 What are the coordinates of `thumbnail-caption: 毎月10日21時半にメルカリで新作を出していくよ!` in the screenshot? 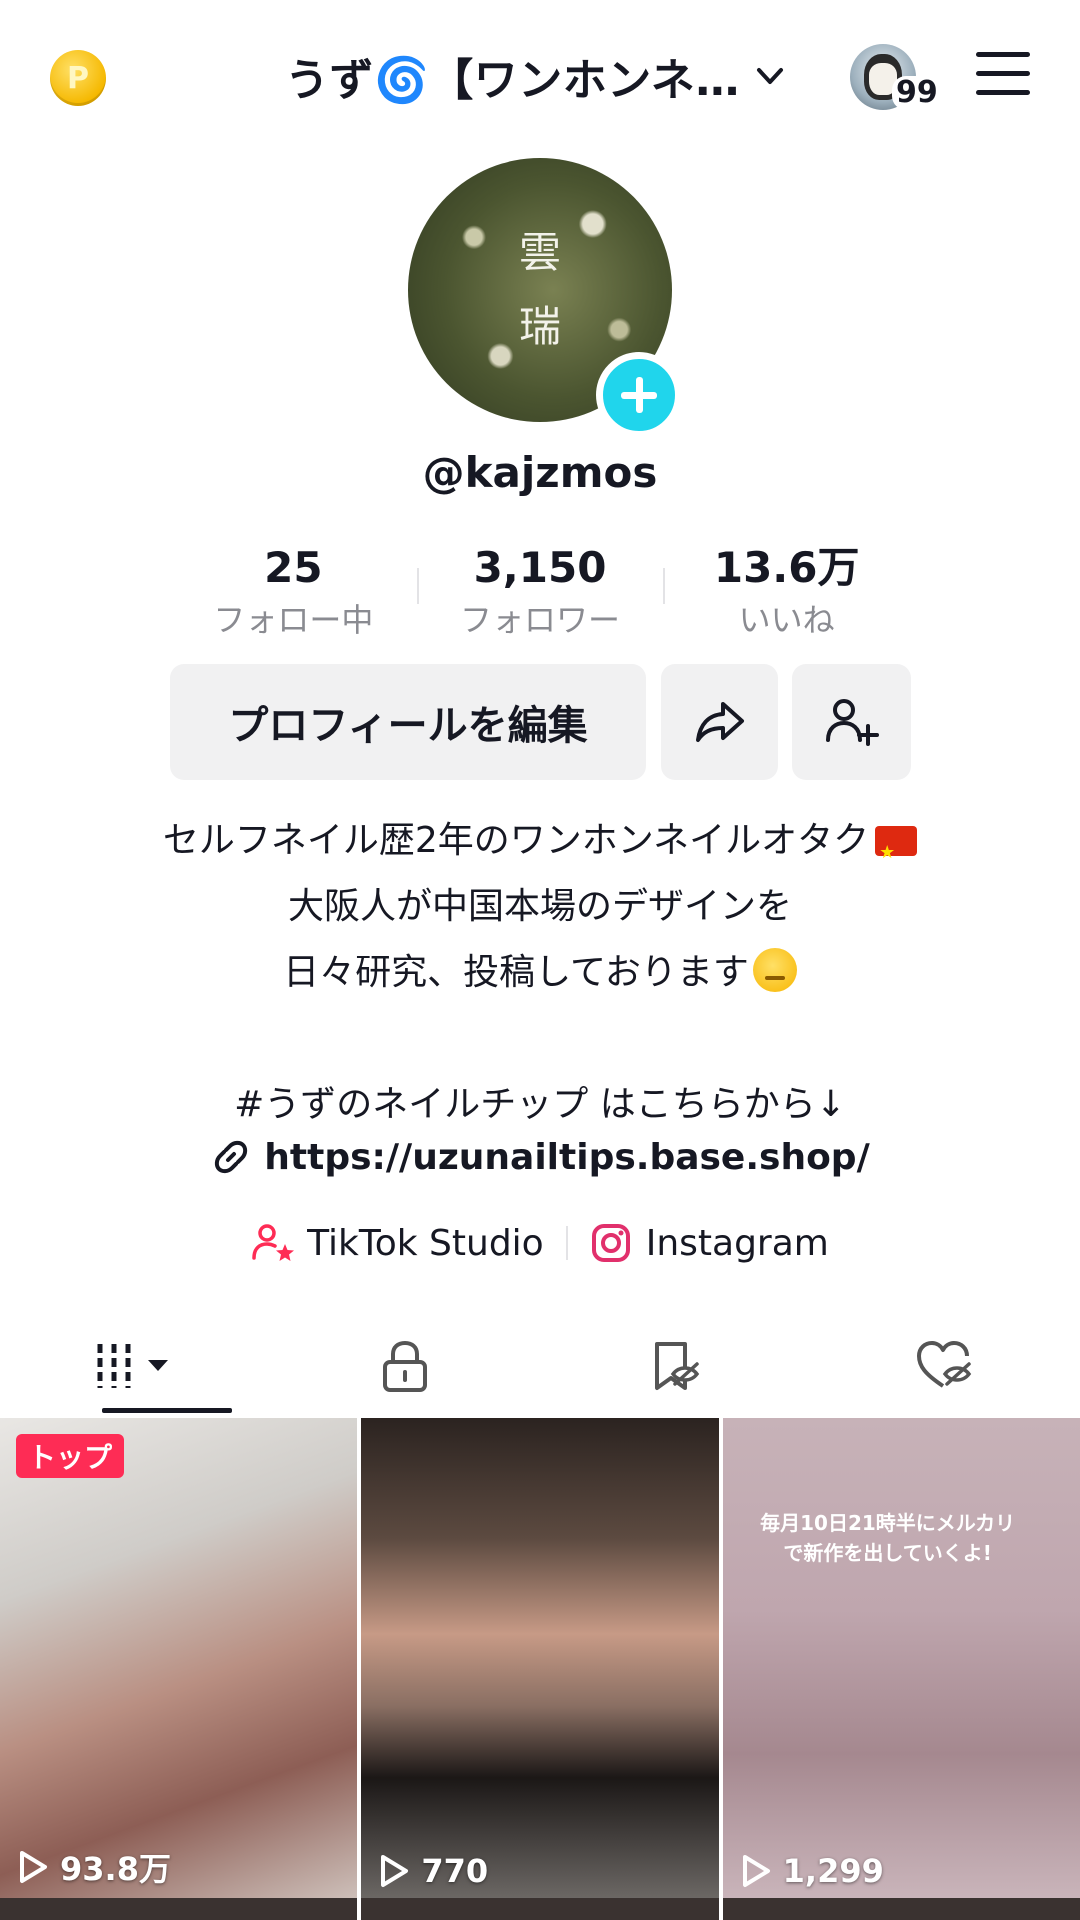 It's located at (888, 1538).